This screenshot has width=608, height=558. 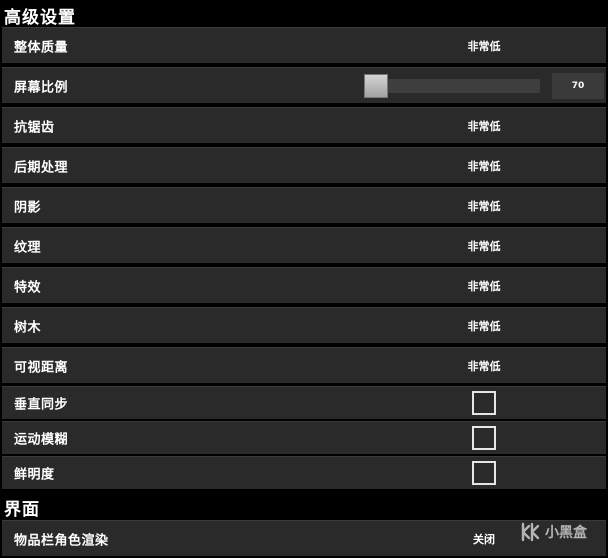 I want to click on setting-label: 垂直同步, so click(x=41, y=405).